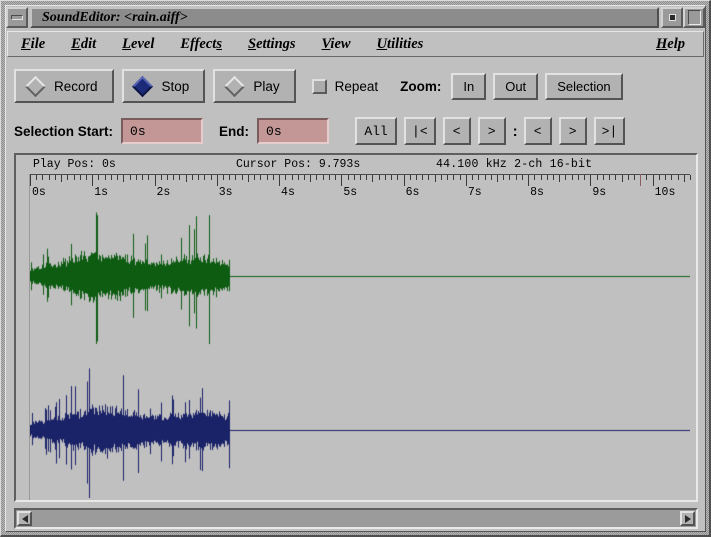 The width and height of the screenshot is (711, 537). Describe the element at coordinates (319, 86) in the screenshot. I see `repeat-checkbox` at that location.